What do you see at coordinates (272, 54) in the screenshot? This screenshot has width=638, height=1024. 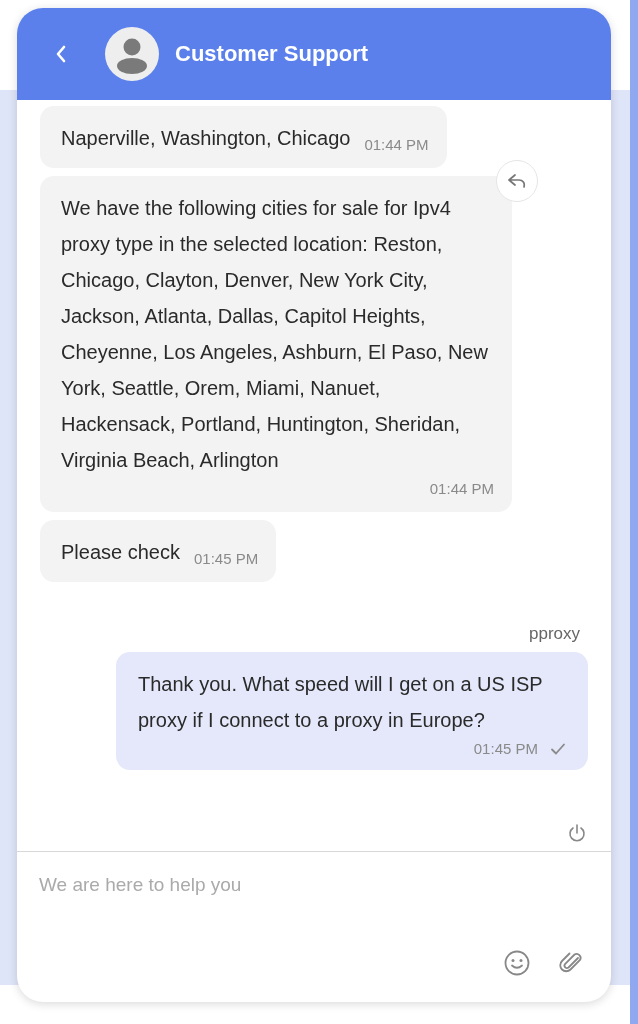 I see `chat-title: Customer Support` at bounding box center [272, 54].